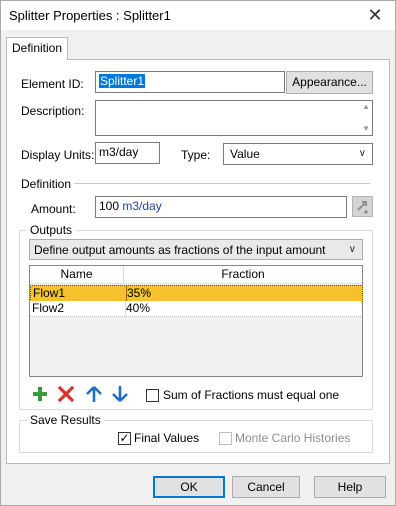 This screenshot has width=396, height=506. I want to click on arrow-down-icon, so click(120, 394).